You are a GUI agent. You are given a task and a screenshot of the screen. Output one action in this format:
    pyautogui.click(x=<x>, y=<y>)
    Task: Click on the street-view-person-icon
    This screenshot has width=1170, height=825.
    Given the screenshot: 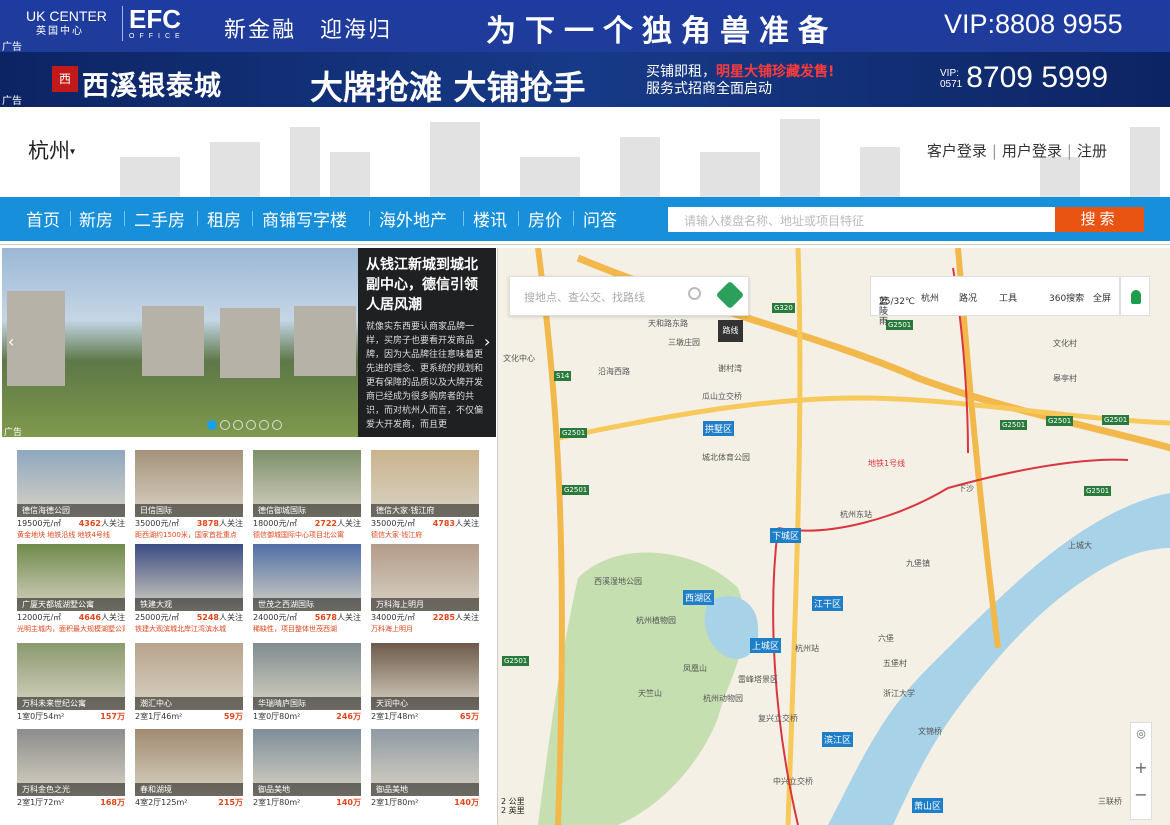 What is the action you would take?
    pyautogui.click(x=1135, y=296)
    